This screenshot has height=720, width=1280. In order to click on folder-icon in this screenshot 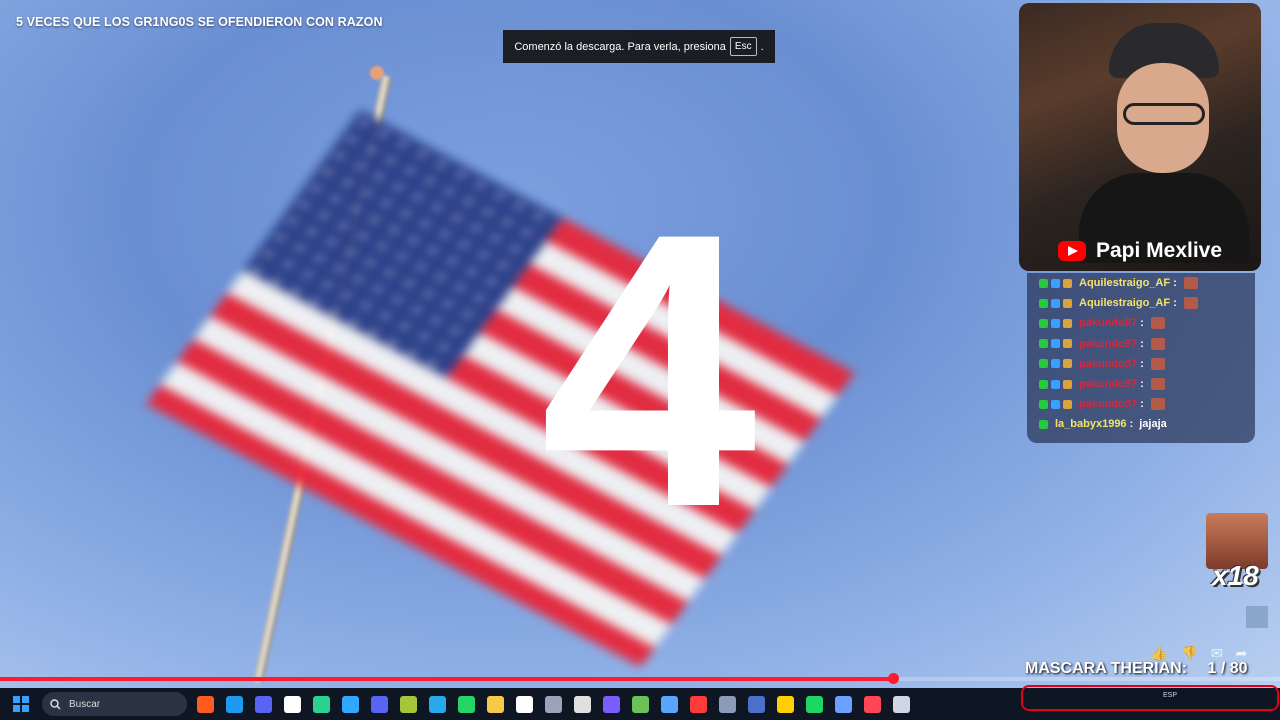, I will do `click(495, 704)`.